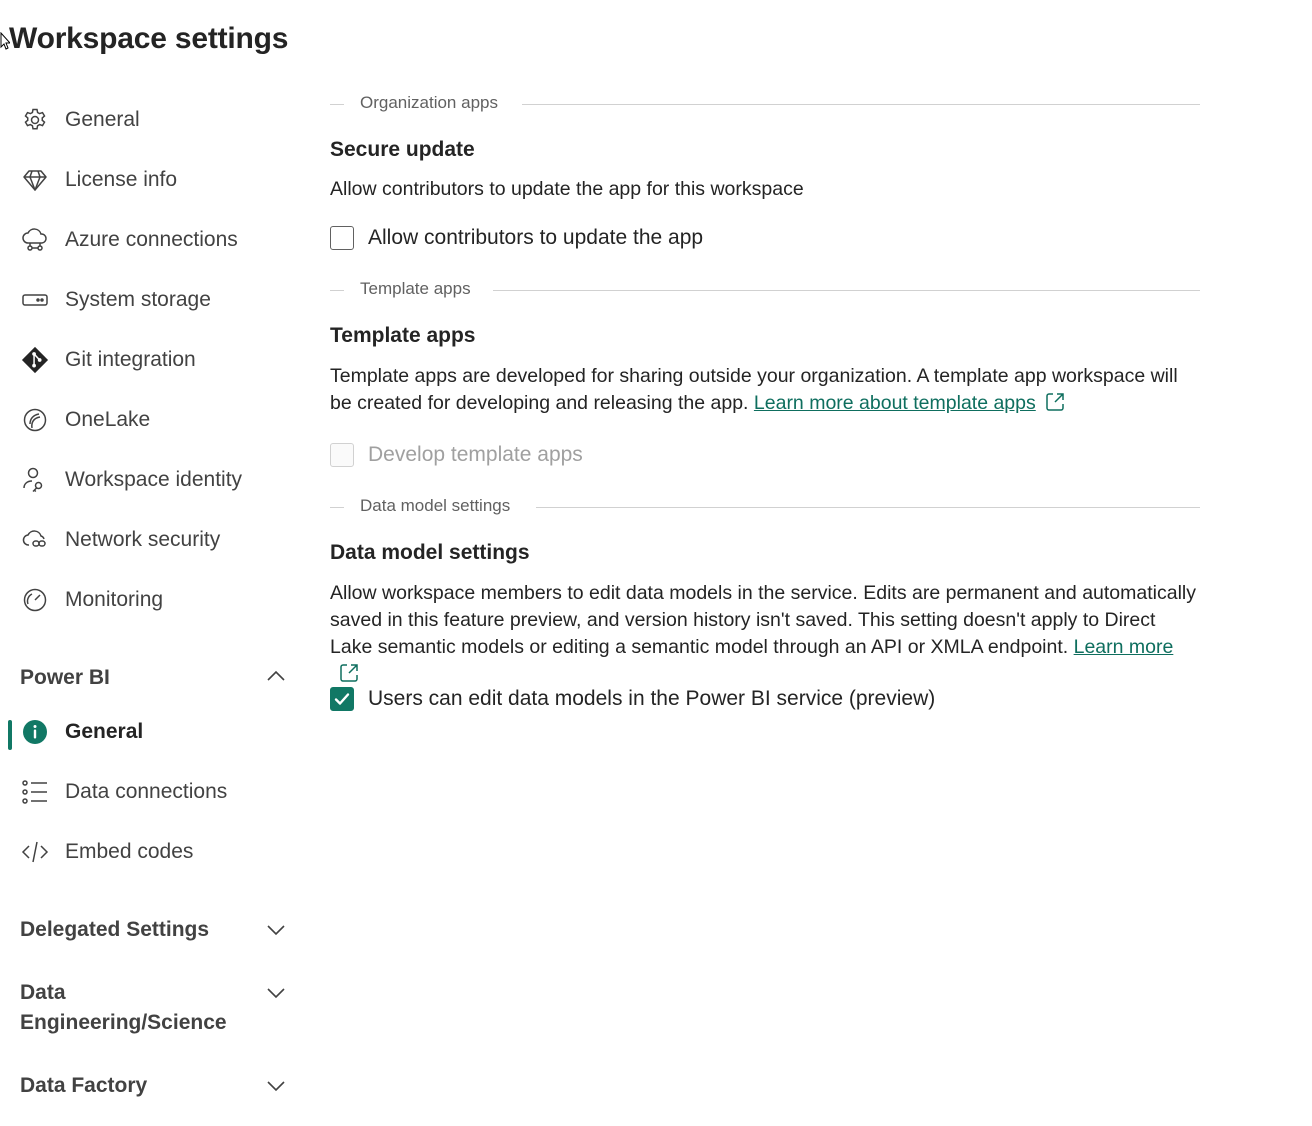 The image size is (1312, 1126). What do you see at coordinates (130, 359) in the screenshot?
I see `sidebar-item-label: Git integration` at bounding box center [130, 359].